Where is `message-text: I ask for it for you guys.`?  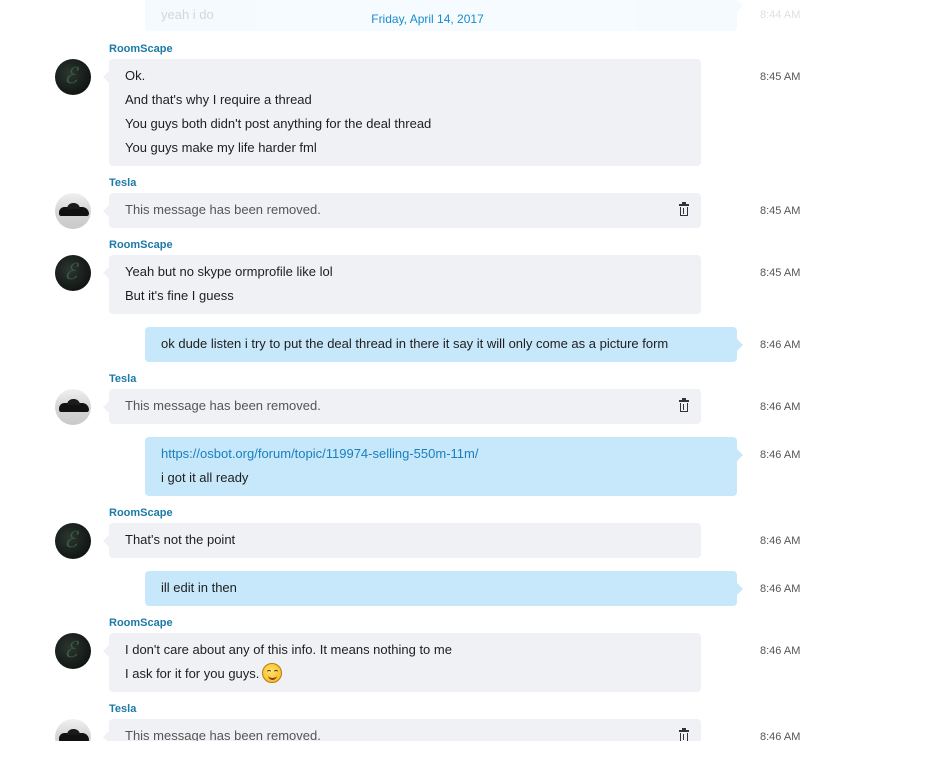 message-text: I ask for it for you guys. is located at coordinates (192, 673).